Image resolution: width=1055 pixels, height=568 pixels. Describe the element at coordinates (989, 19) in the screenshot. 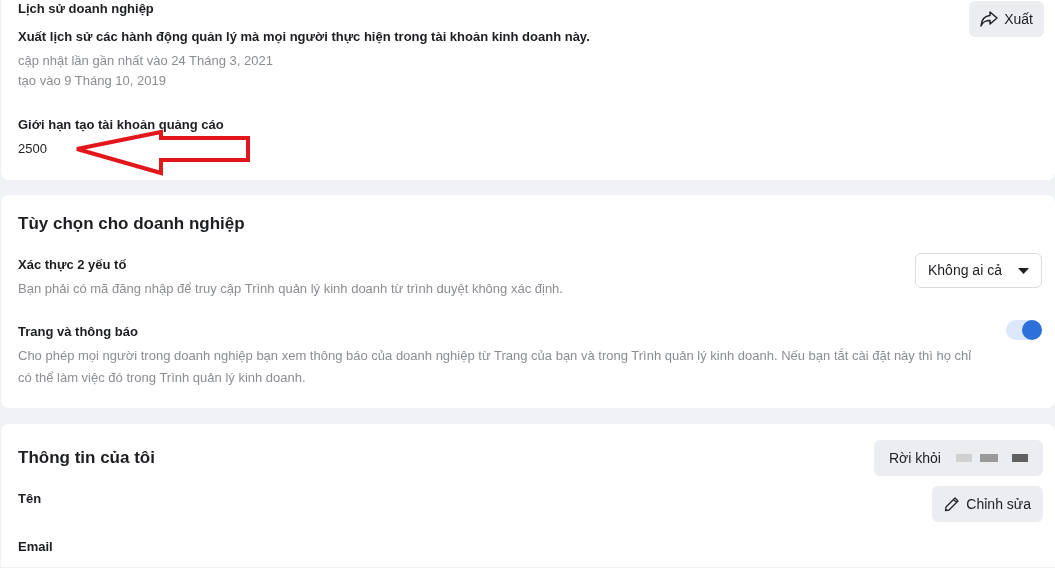

I see `share-icon` at that location.